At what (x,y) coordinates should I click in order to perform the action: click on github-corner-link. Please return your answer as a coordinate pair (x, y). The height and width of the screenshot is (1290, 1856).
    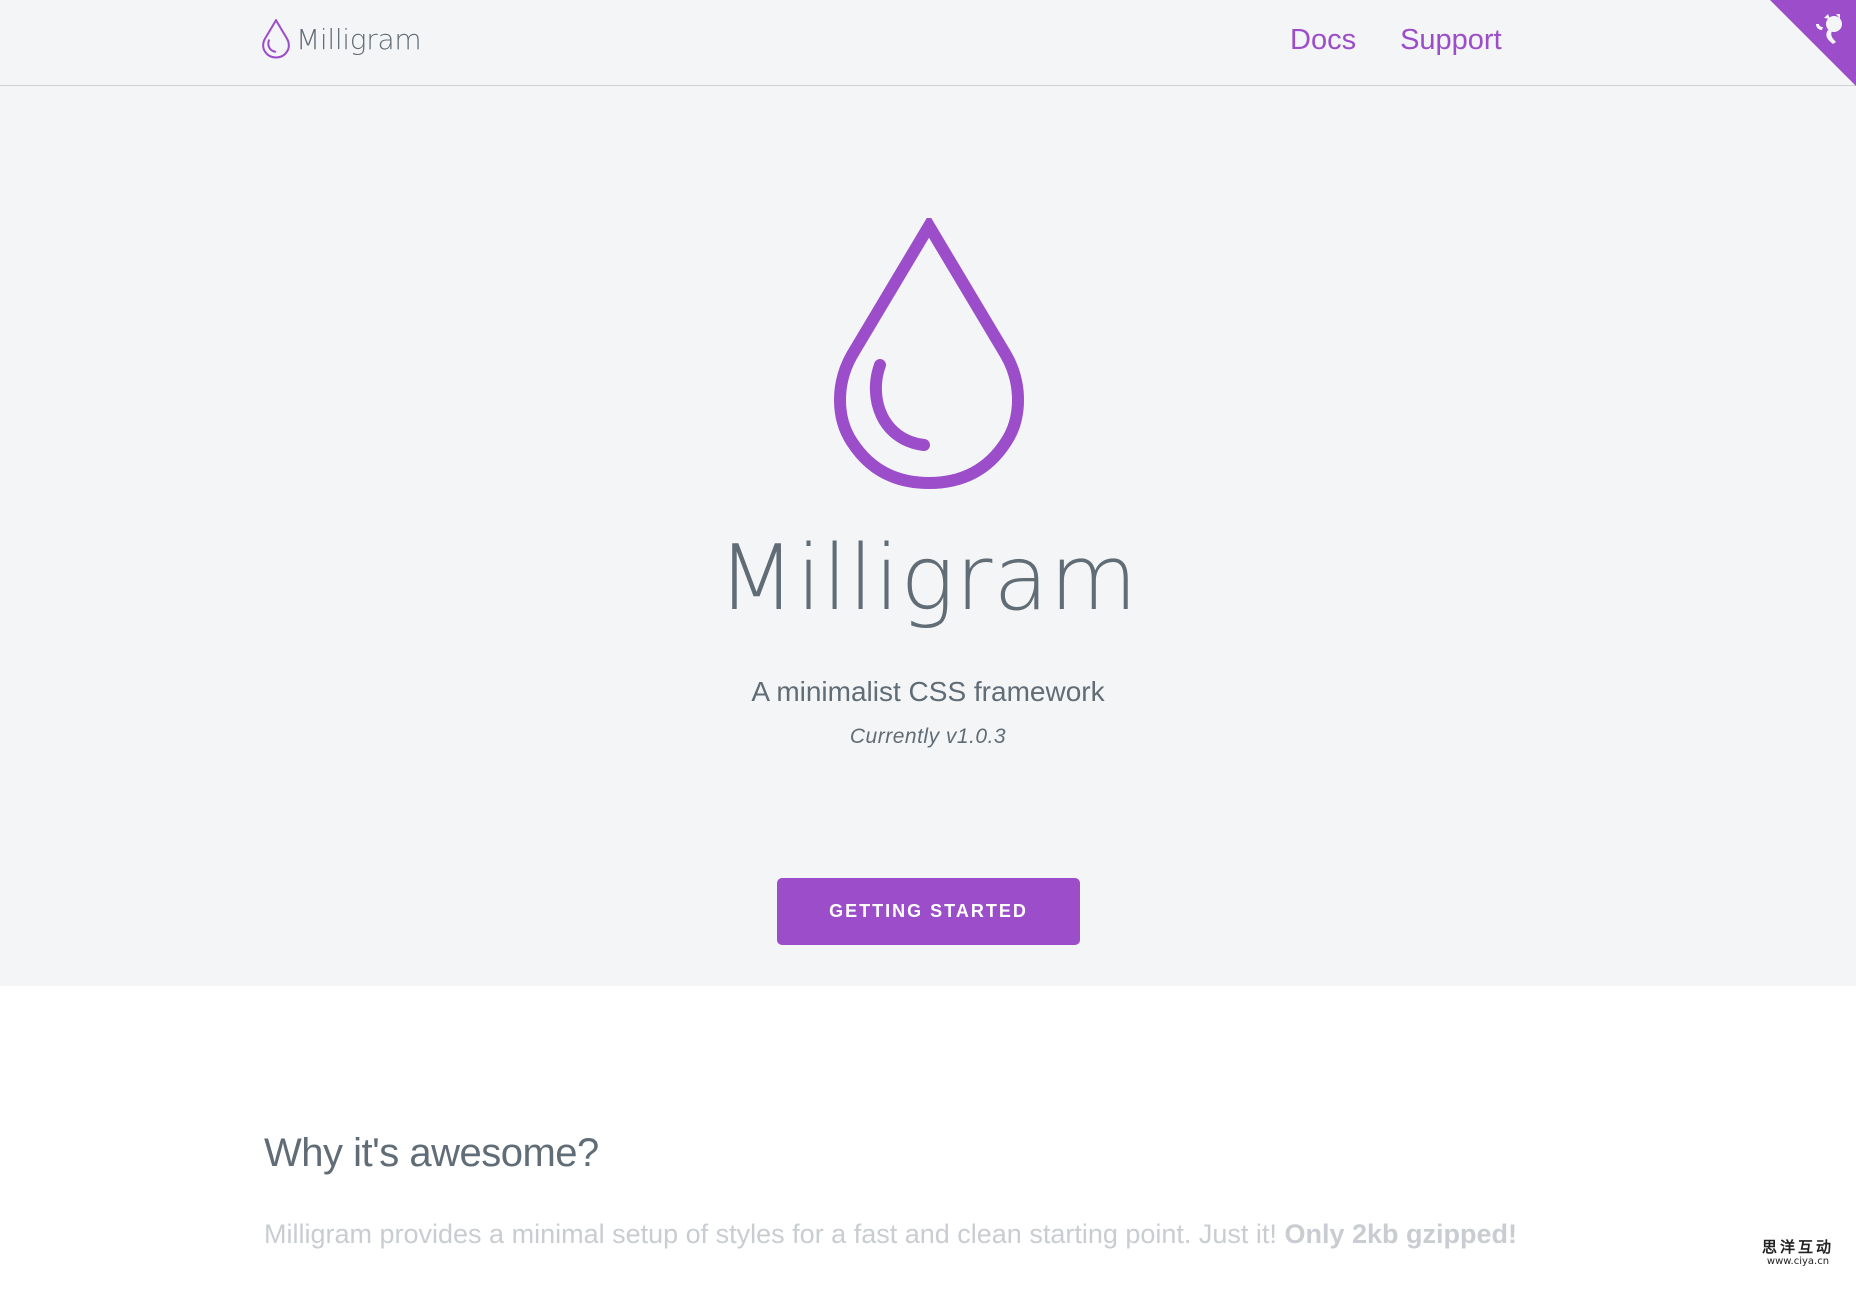
    Looking at the image, I should click on (1813, 43).